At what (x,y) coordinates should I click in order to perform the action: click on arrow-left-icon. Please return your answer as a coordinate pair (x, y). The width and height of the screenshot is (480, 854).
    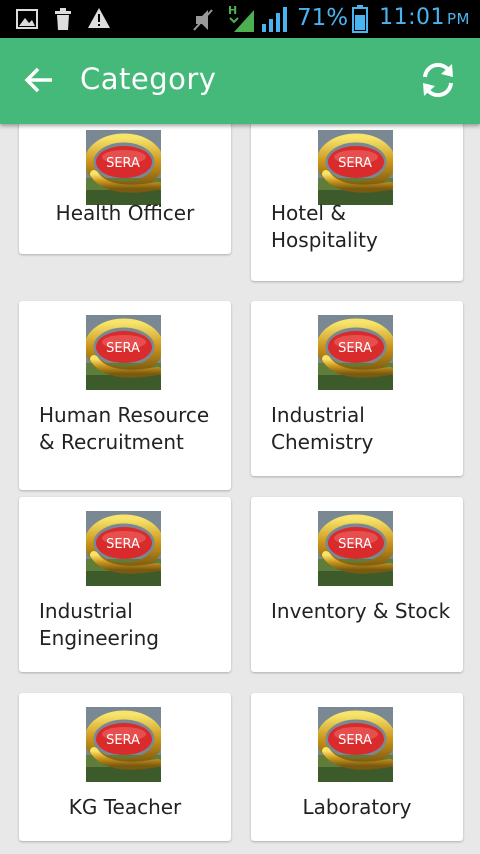
    Looking at the image, I should click on (38, 80).